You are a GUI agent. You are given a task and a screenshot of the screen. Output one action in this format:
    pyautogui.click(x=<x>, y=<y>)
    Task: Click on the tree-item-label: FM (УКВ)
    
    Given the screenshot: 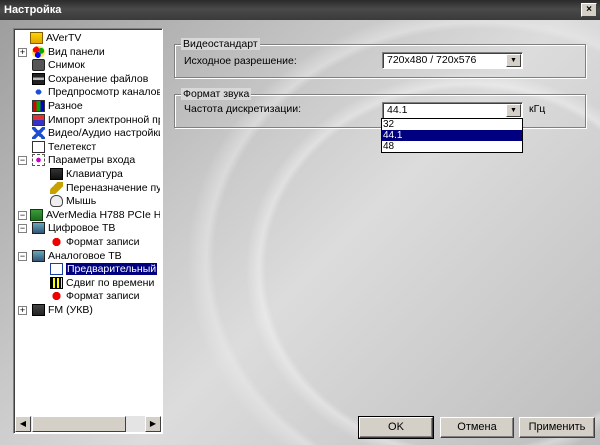 What is the action you would take?
    pyautogui.click(x=70, y=310)
    